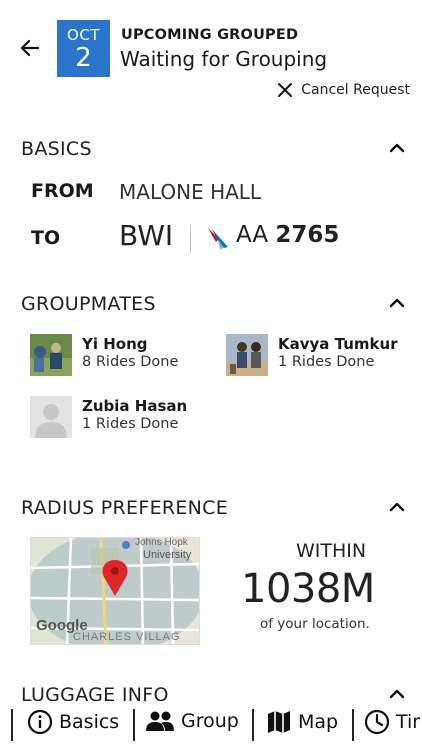 The width and height of the screenshot is (422, 750). I want to click on groupmates-section-title: GROUPMATES, so click(88, 304).